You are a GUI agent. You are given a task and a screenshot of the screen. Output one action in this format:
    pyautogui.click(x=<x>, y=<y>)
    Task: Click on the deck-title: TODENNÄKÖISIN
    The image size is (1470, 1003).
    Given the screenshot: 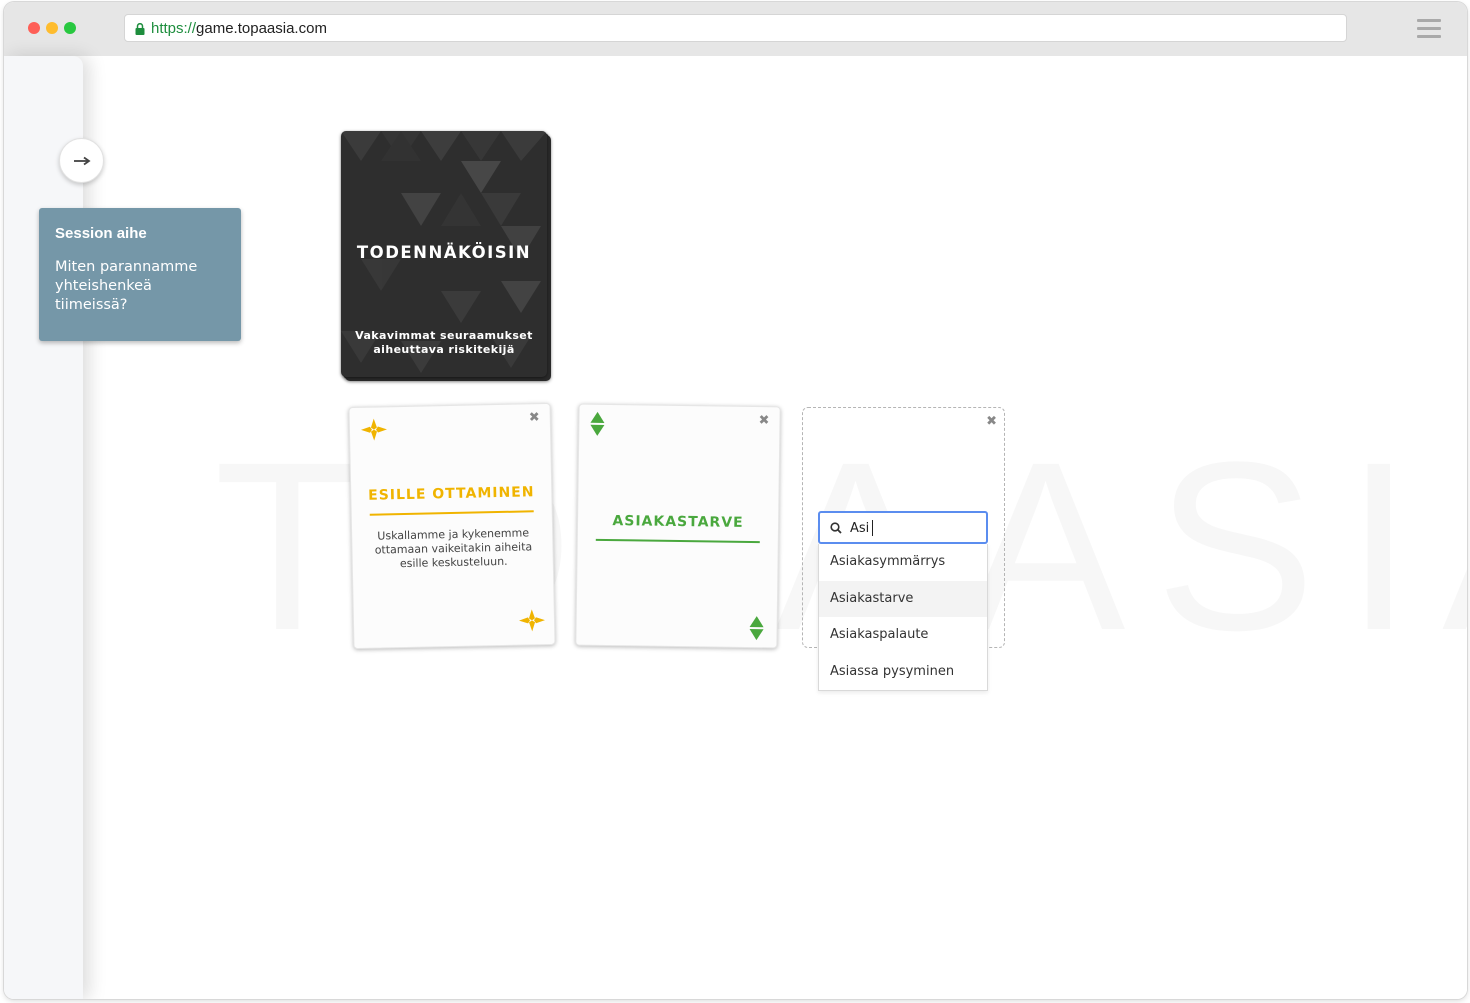 What is the action you would take?
    pyautogui.click(x=444, y=252)
    